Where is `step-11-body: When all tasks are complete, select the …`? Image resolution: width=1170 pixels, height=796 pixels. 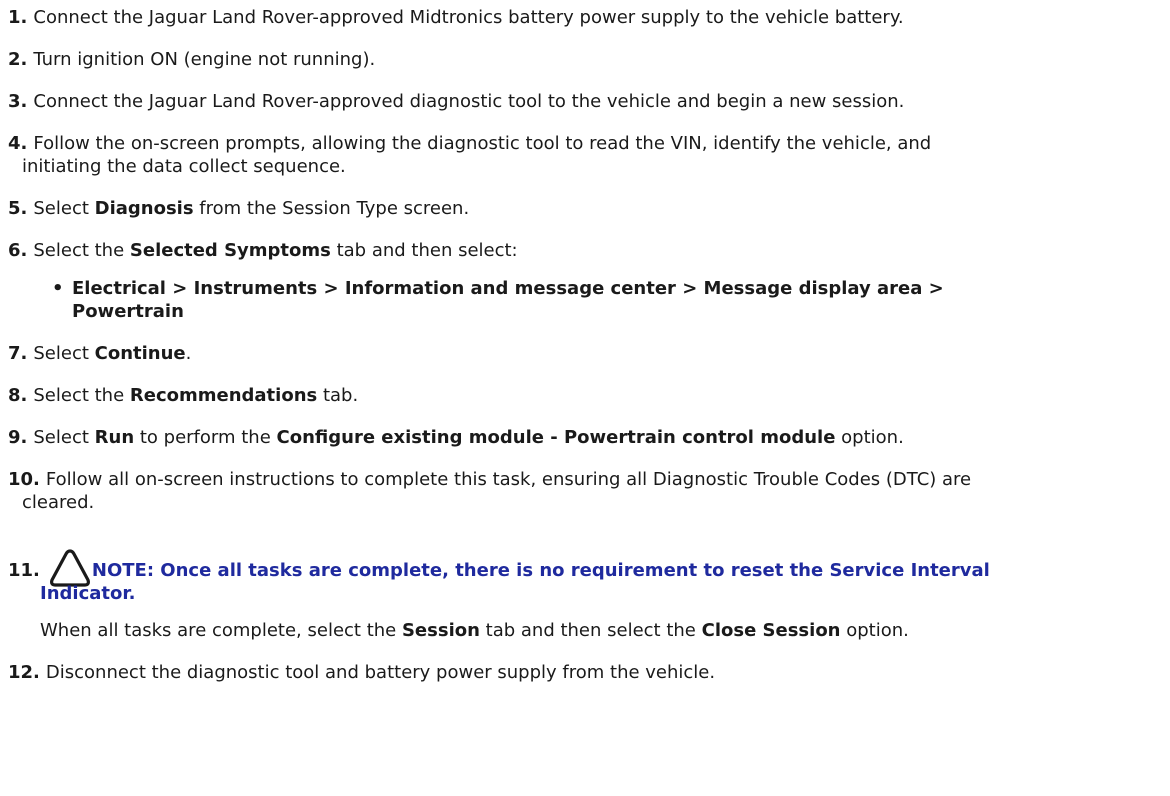
step-11-body: When all tasks are complete, select the … is located at coordinates (588, 630).